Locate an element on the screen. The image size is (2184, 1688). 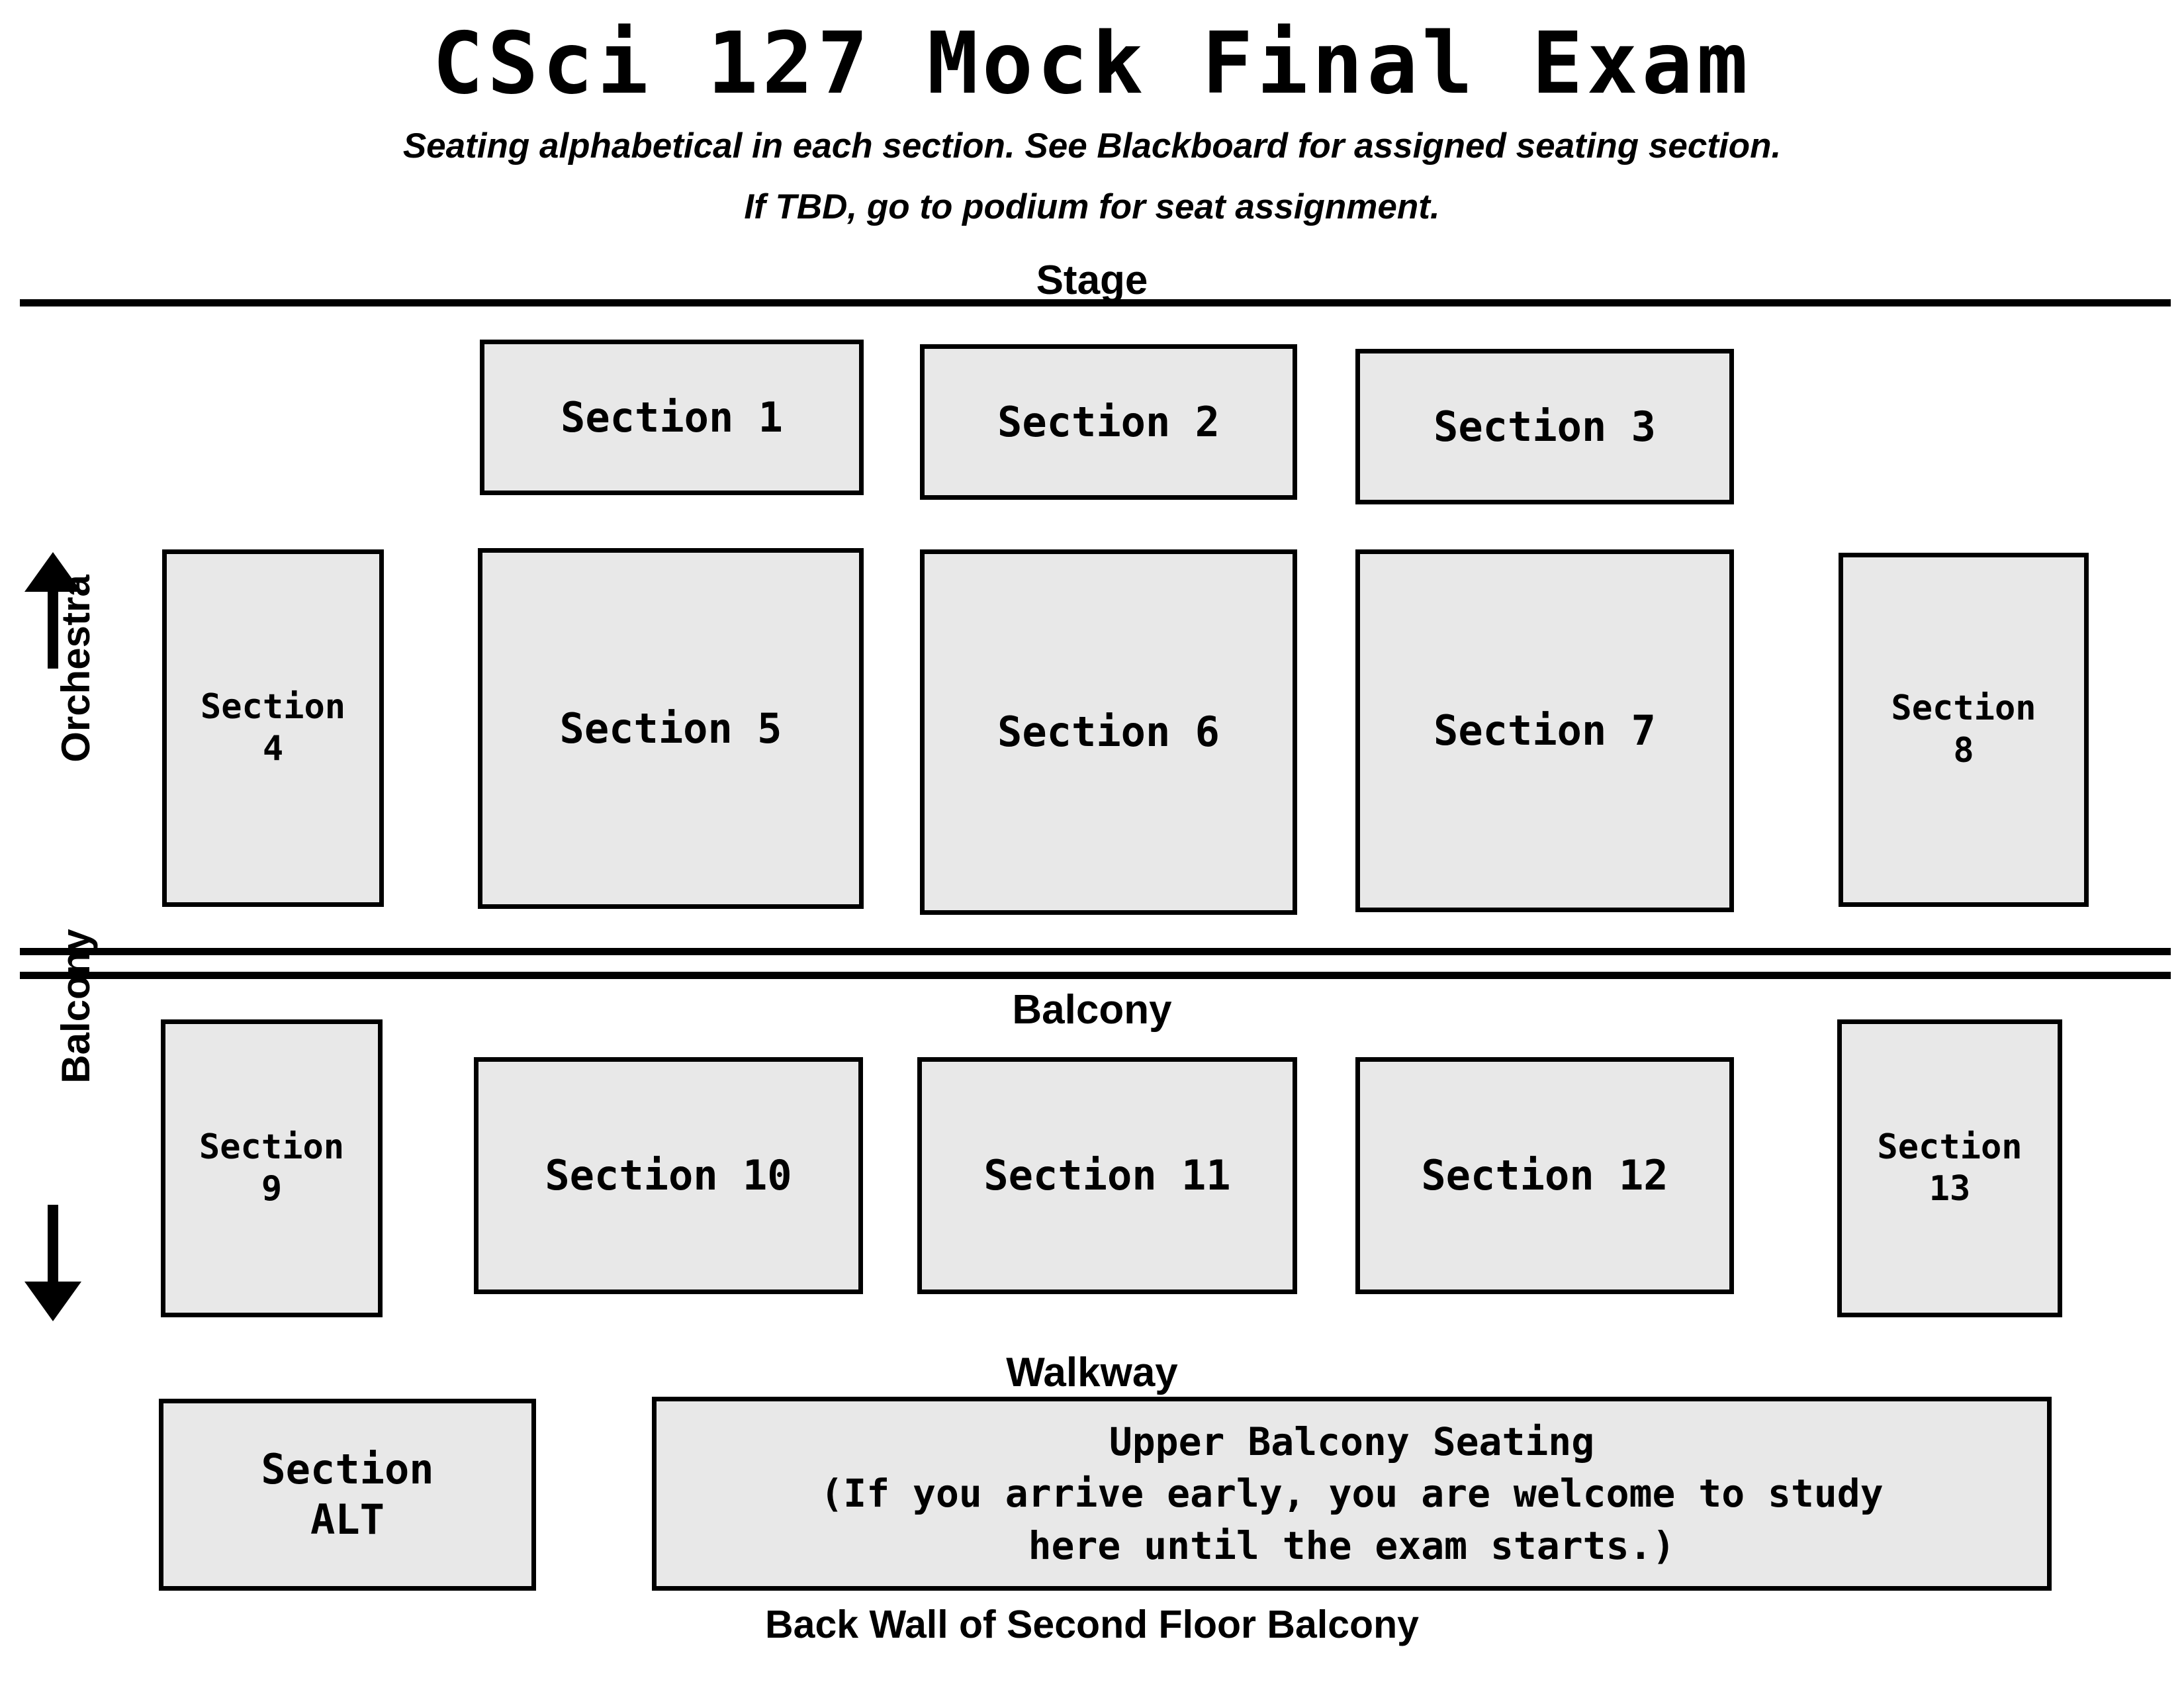
section-label: Section 3 is located at coordinates (1544, 426).